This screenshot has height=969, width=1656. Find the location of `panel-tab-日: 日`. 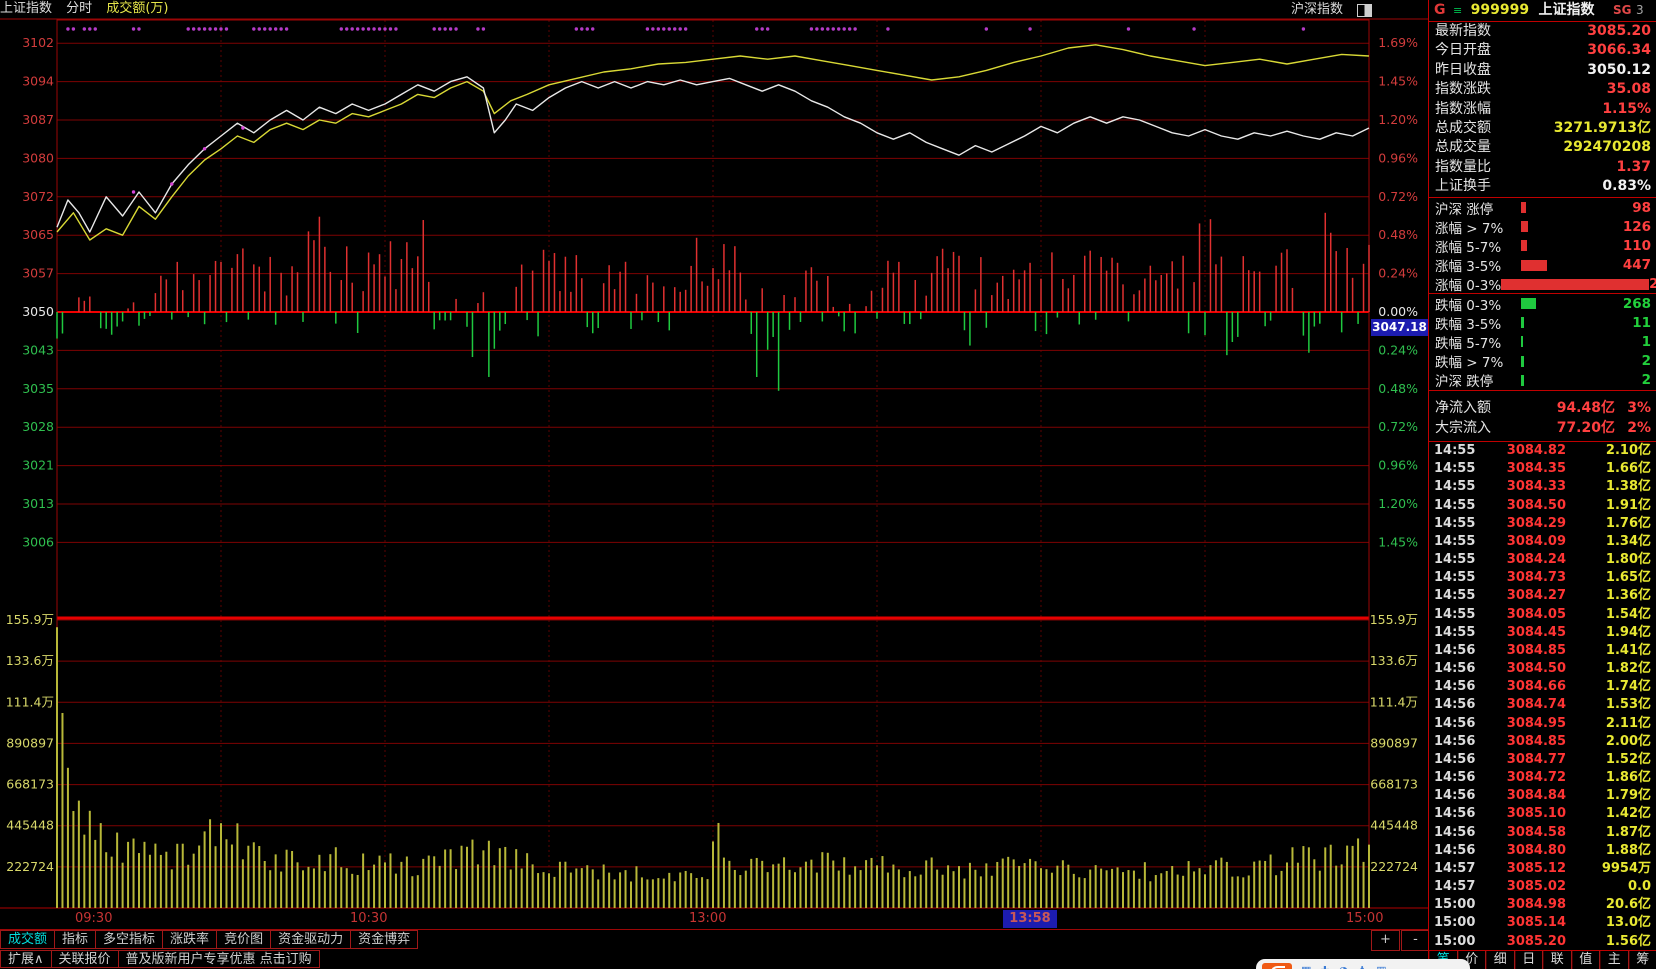

panel-tab-日: 日 is located at coordinates (1528, 960).